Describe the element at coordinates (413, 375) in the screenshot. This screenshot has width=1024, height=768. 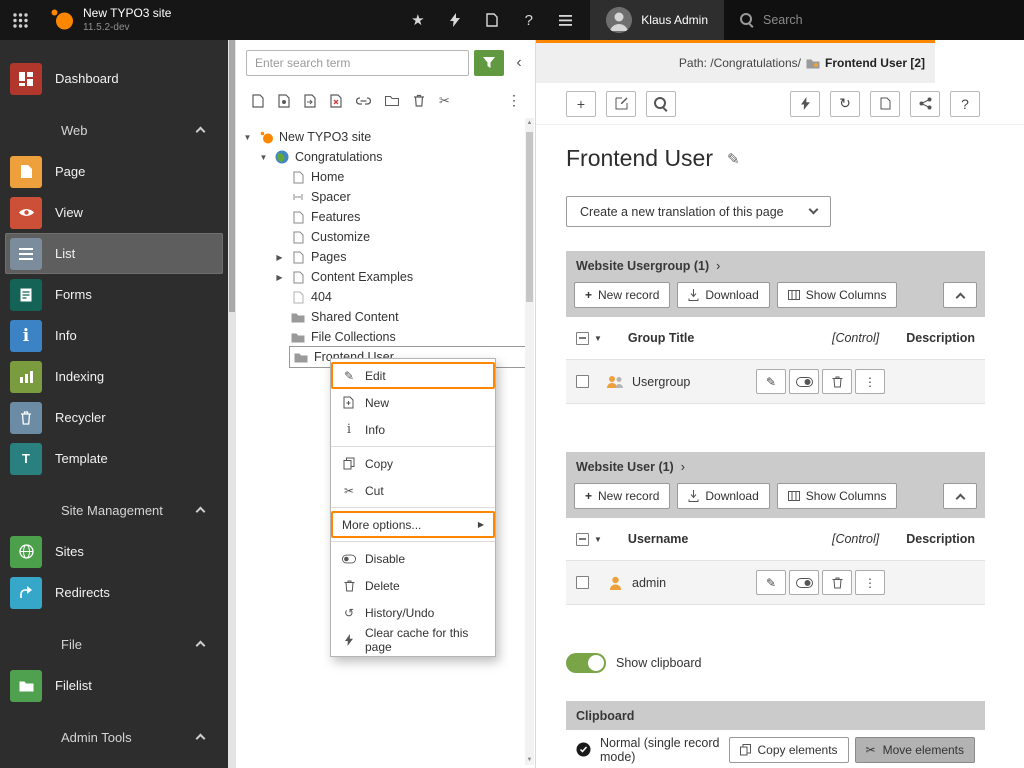
I see `context-menu-item-edit: ✎ Edit` at that location.